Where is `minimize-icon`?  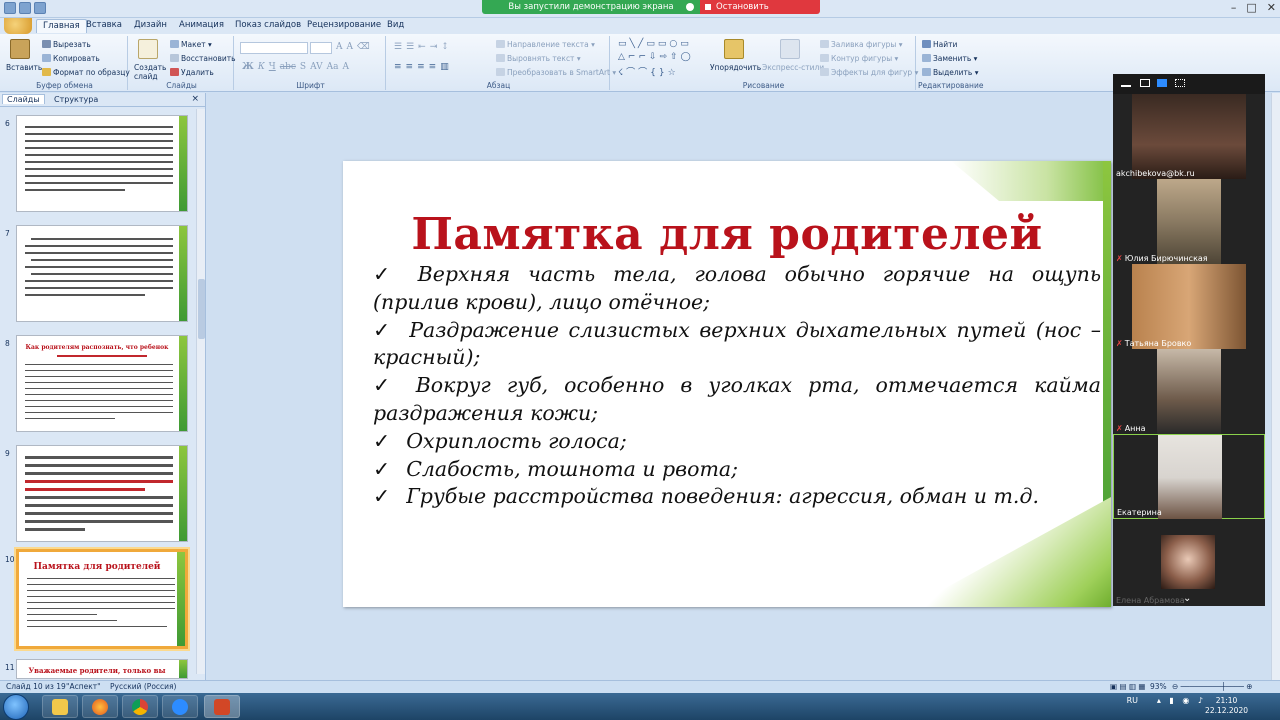 minimize-icon is located at coordinates (1126, 83).